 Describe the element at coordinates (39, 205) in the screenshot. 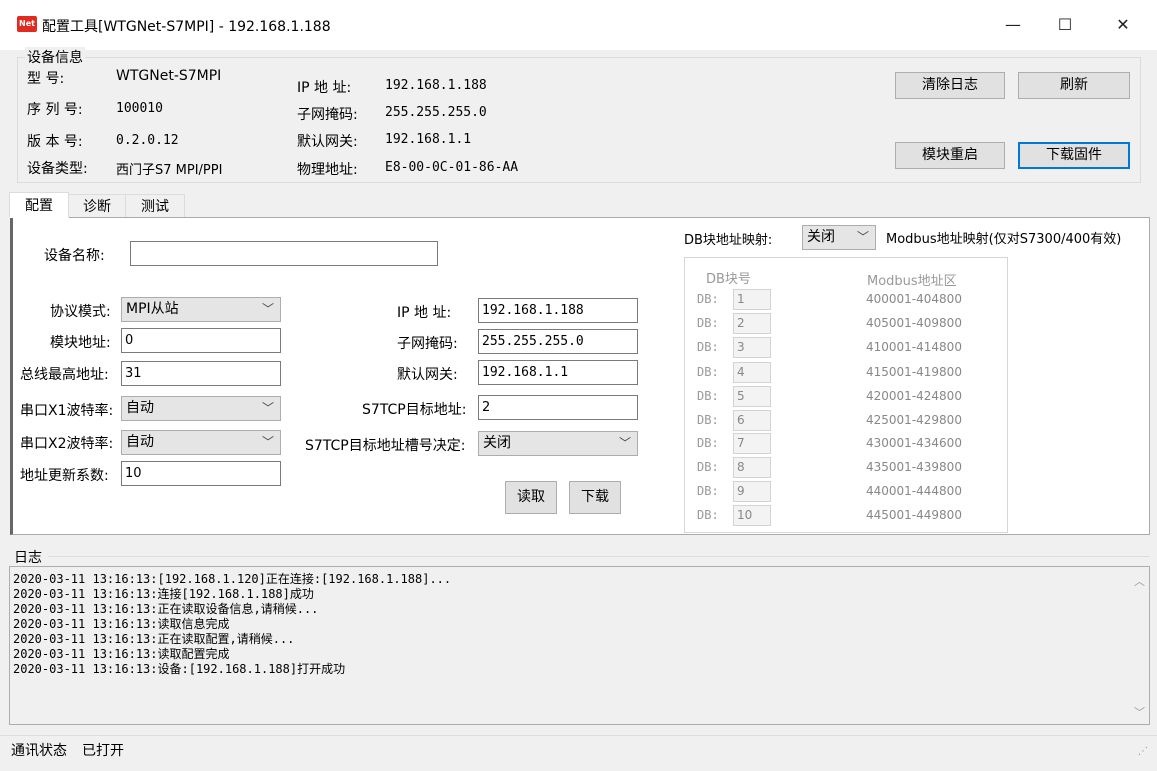

I see `tab-config: 配置` at that location.